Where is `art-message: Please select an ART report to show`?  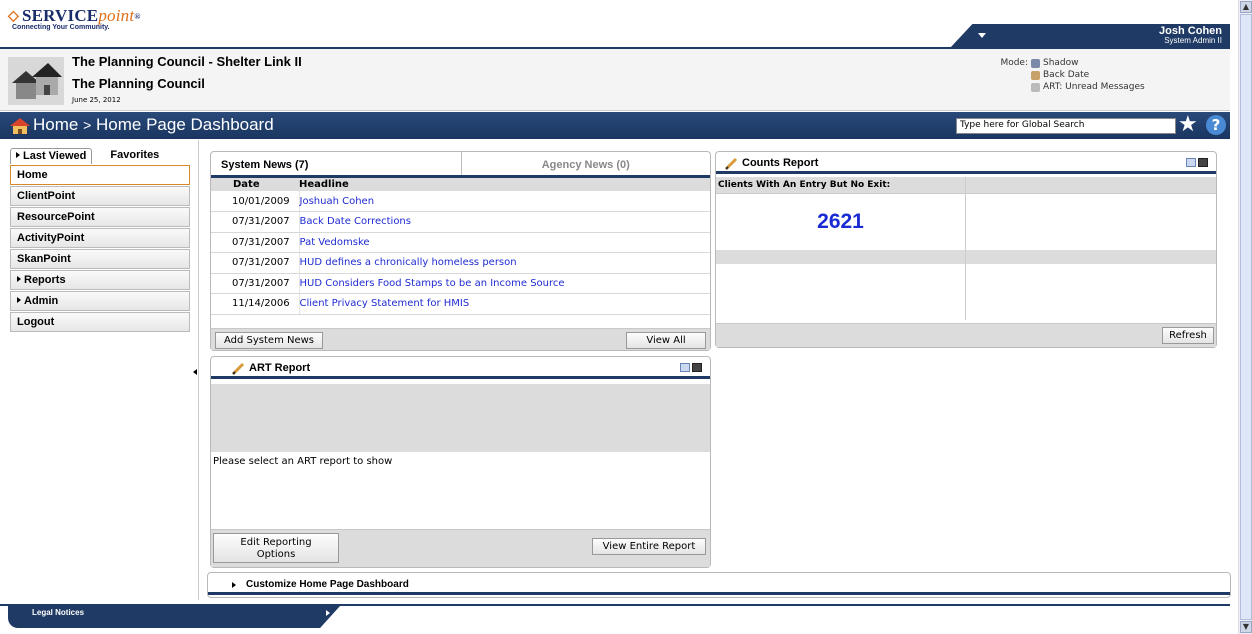
art-message: Please select an ART report to show is located at coordinates (303, 461).